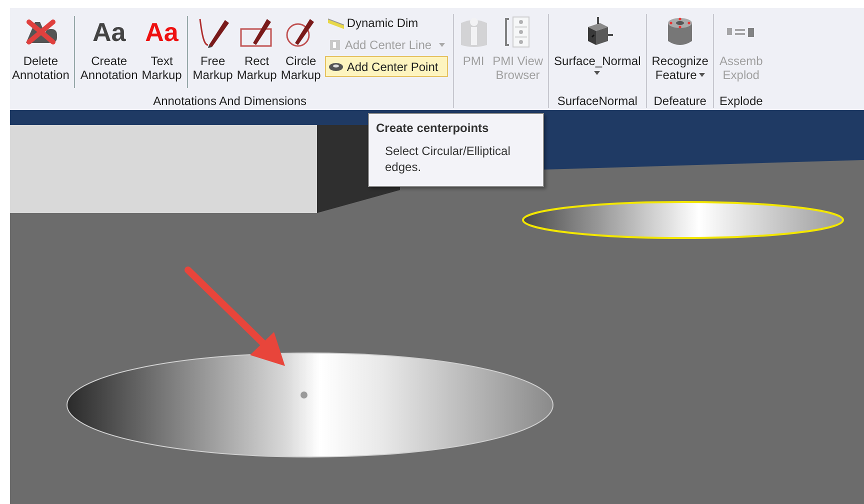 This screenshot has height=504, width=864. I want to click on tooltip-text: Select Circular/Elliptical edges., so click(448, 159).